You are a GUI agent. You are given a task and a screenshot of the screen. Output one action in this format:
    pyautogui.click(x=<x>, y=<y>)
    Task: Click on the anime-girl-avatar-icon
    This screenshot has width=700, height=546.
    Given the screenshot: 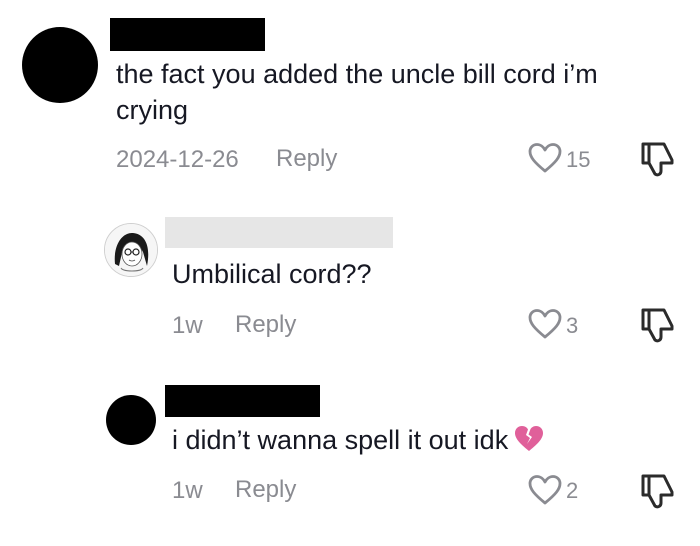 What is the action you would take?
    pyautogui.click(x=131, y=250)
    